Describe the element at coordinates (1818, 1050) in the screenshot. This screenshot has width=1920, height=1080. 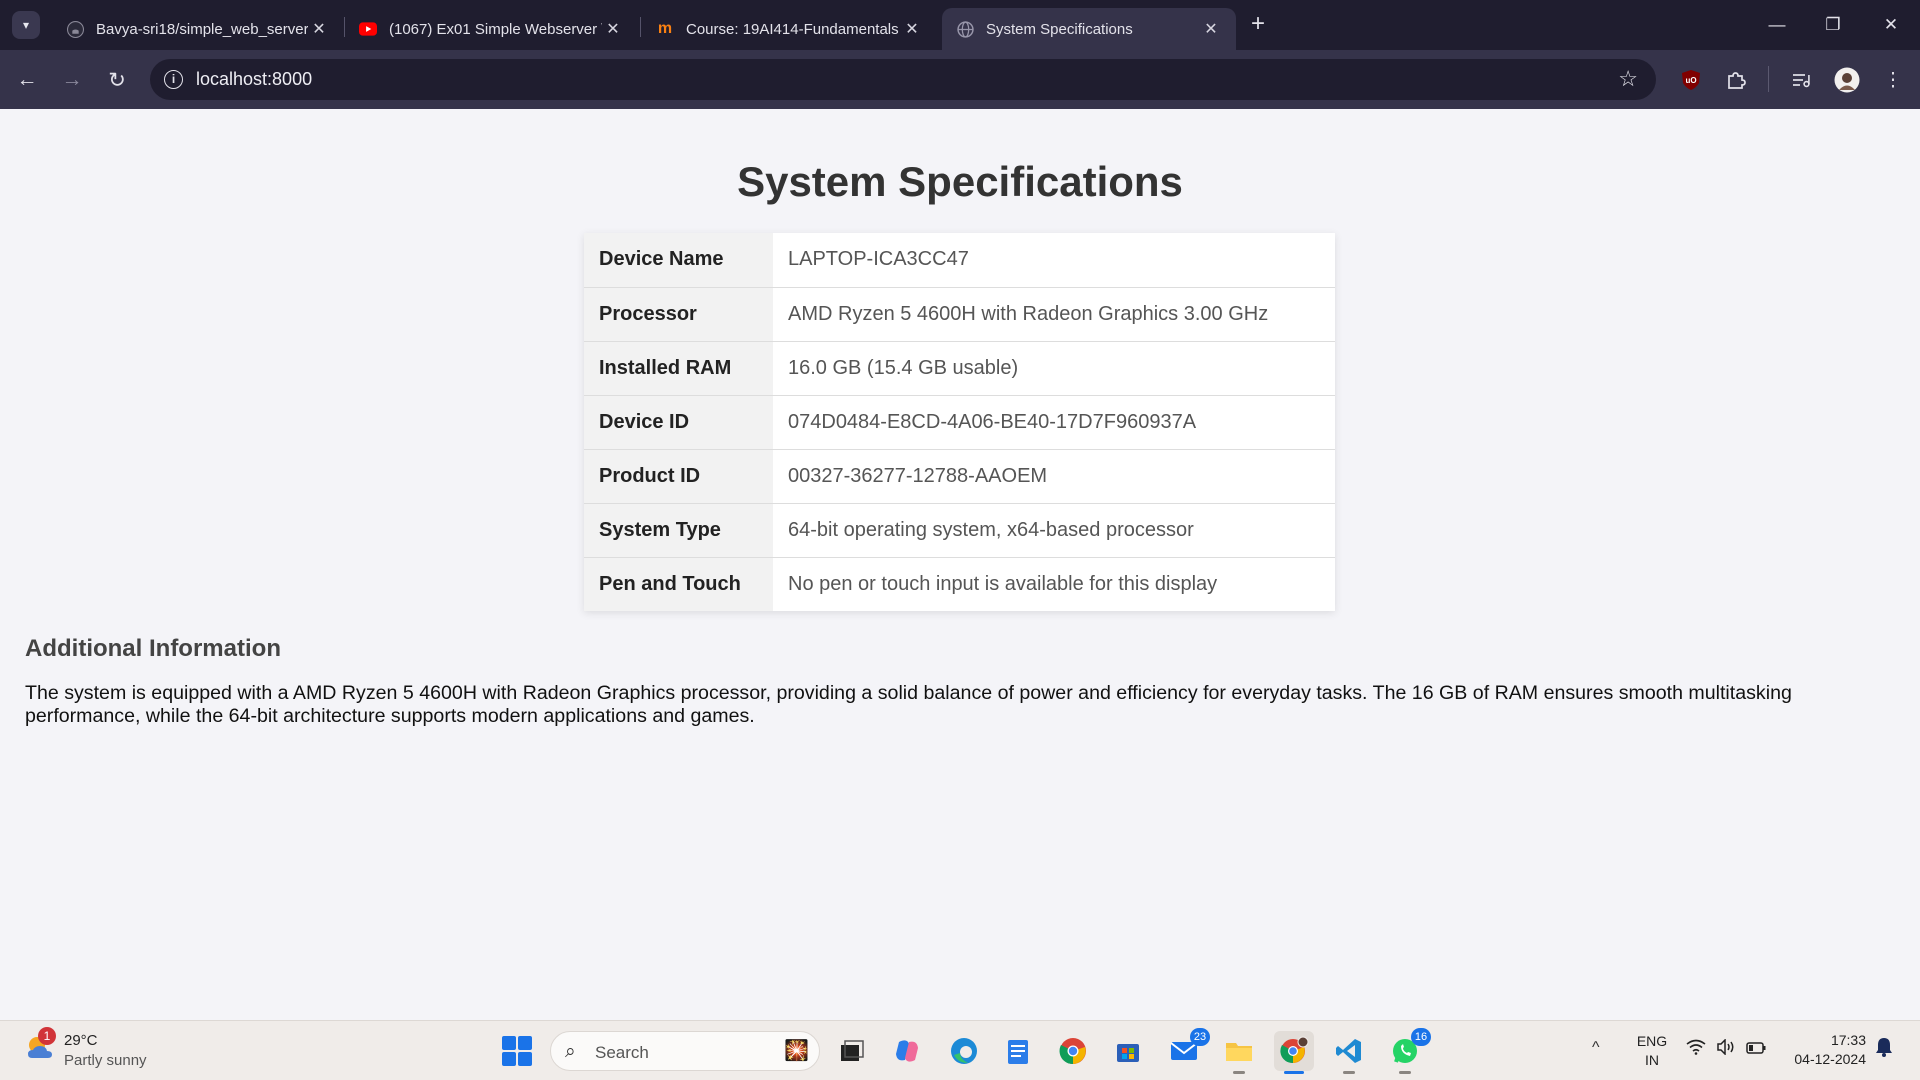
I see `system-clock: 17:33 04-12-2024` at that location.